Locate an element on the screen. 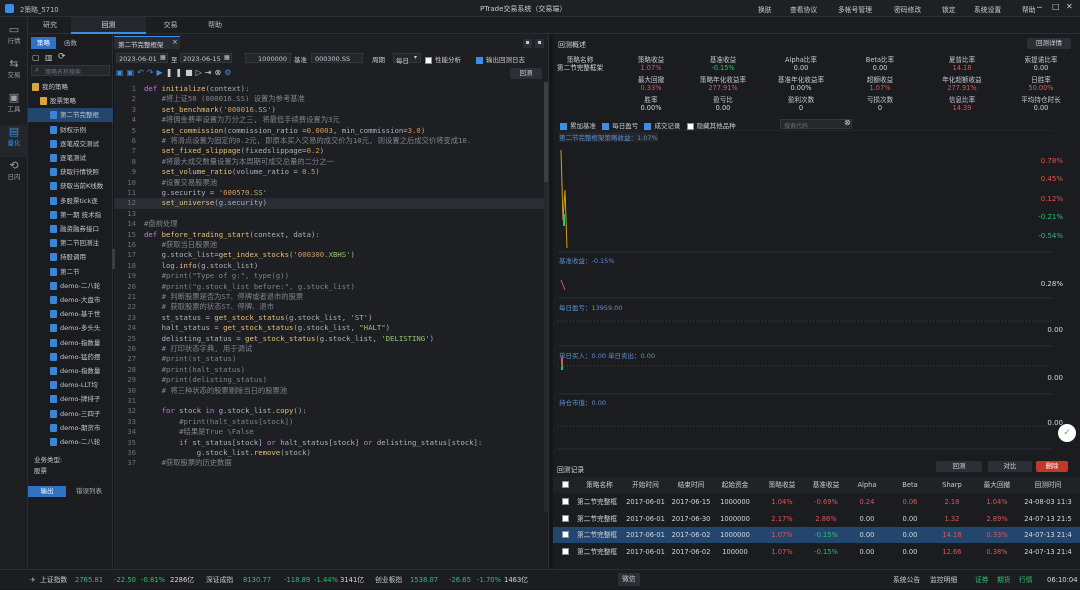  end-date-field: 2023-06-15 ▦ is located at coordinates (206, 58).